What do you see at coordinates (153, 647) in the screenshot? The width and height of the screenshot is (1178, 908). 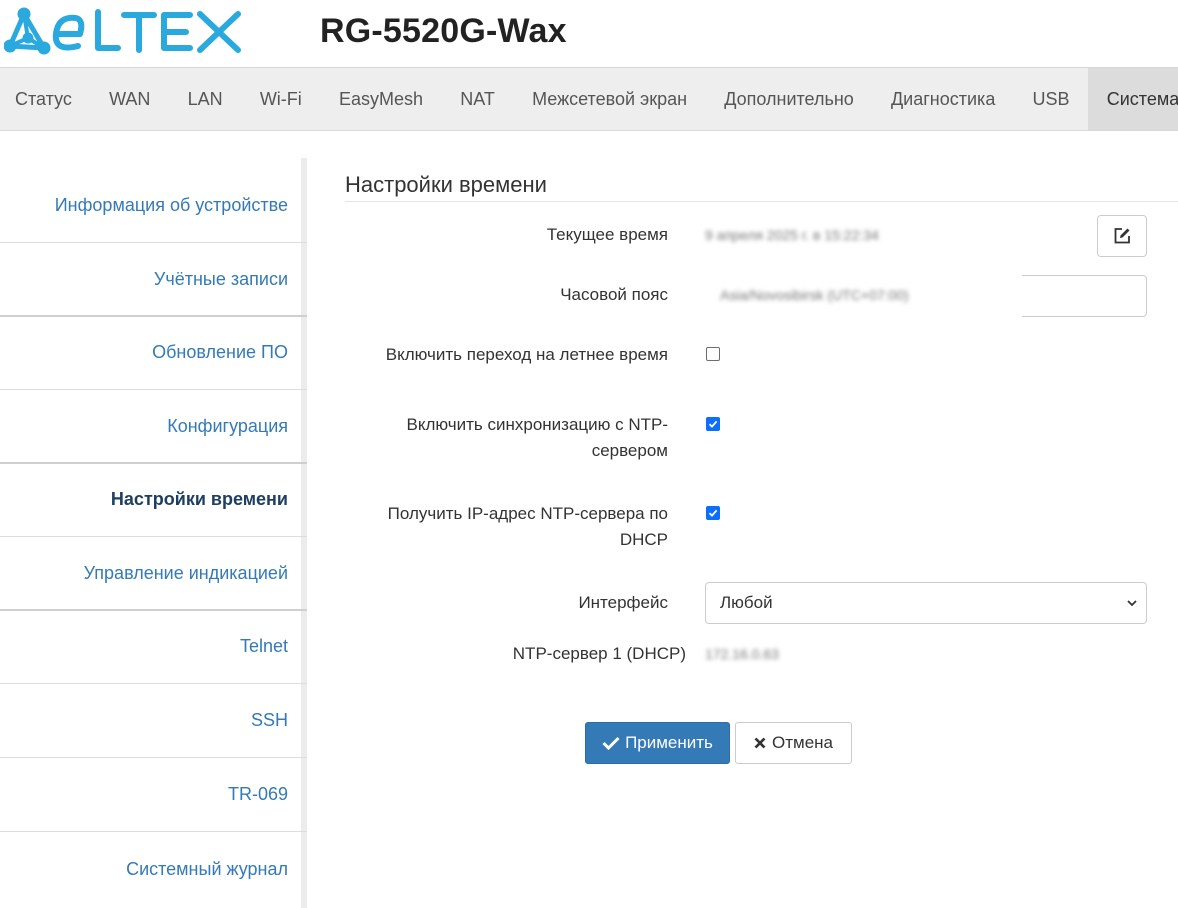 I see `sidebar-item-telnet: Telnet` at bounding box center [153, 647].